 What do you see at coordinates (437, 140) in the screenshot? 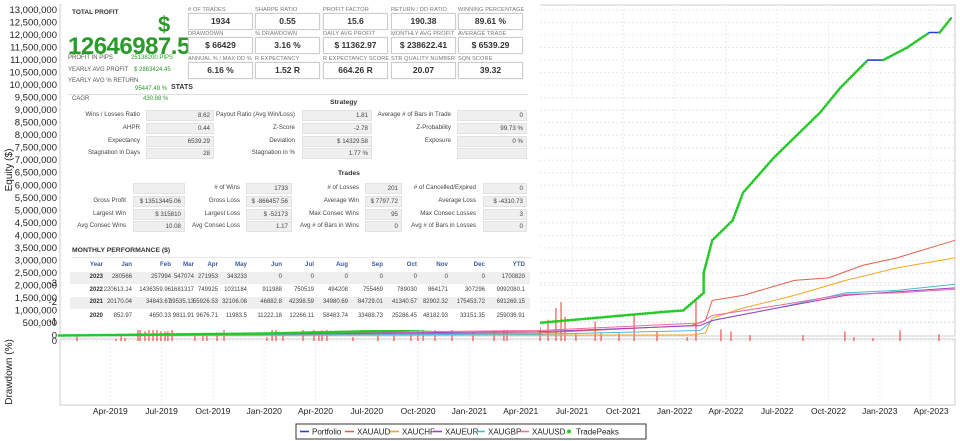
I see `strategy-label: Exposure` at bounding box center [437, 140].